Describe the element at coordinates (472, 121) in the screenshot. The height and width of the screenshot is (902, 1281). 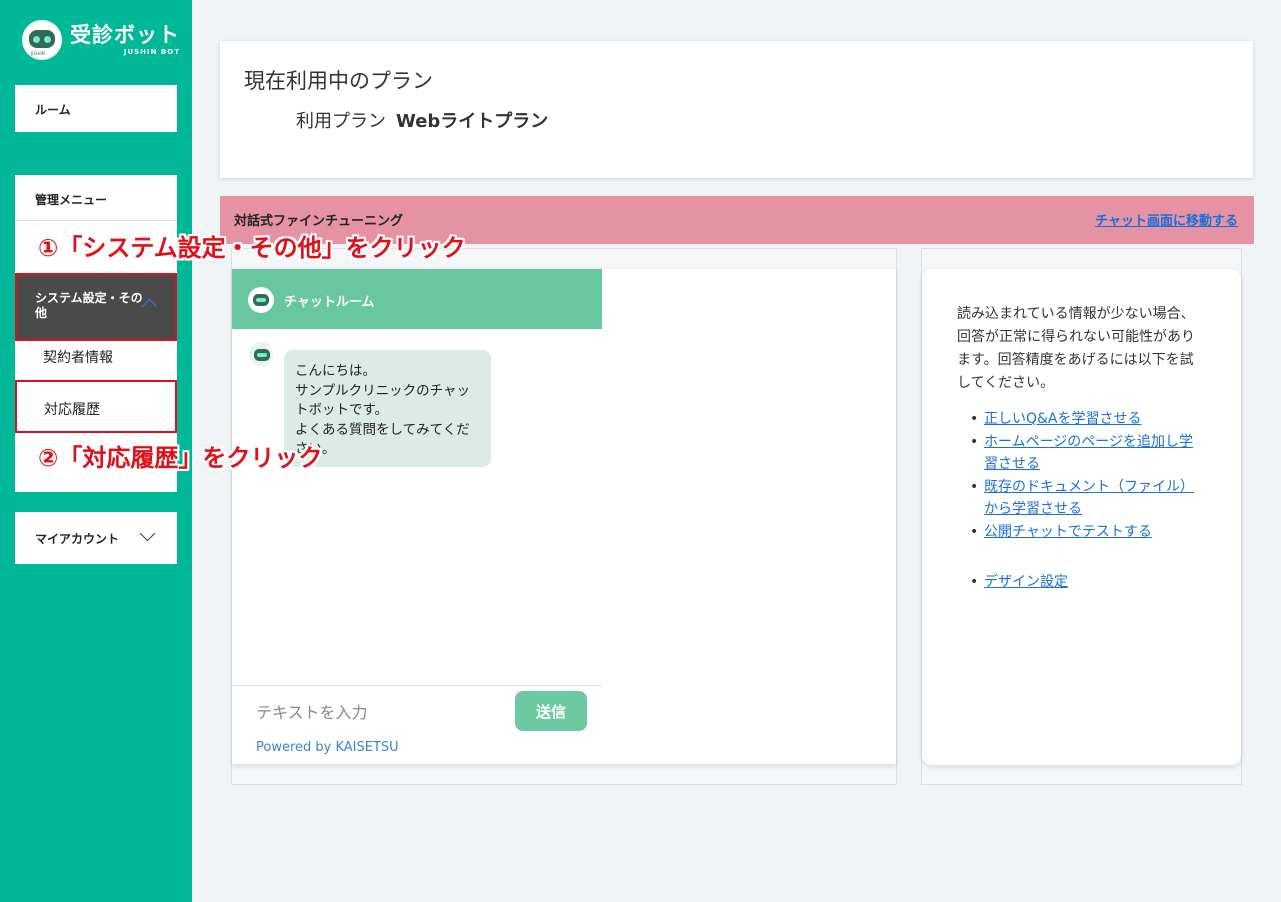
I see `plan-value: Webライトプラン` at that location.